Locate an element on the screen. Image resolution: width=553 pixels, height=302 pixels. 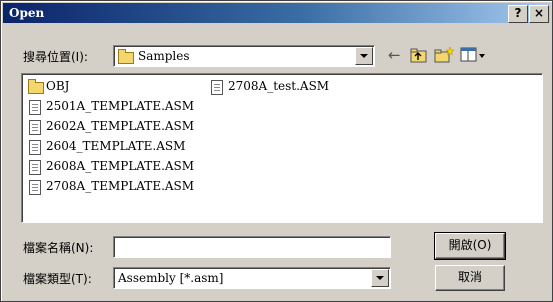
help-button: ? is located at coordinates (518, 14).